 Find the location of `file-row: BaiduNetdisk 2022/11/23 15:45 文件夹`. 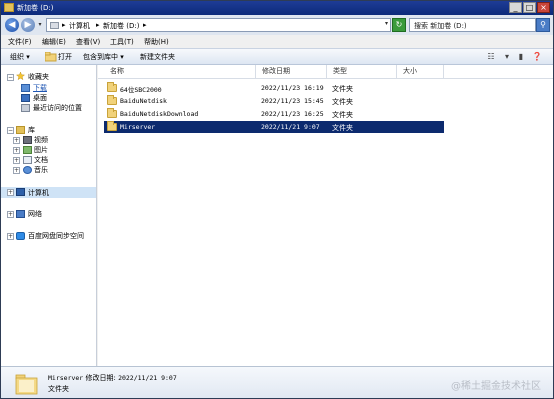

file-row: BaiduNetdisk 2022/11/23 15:45 文件夹 is located at coordinates (274, 101).